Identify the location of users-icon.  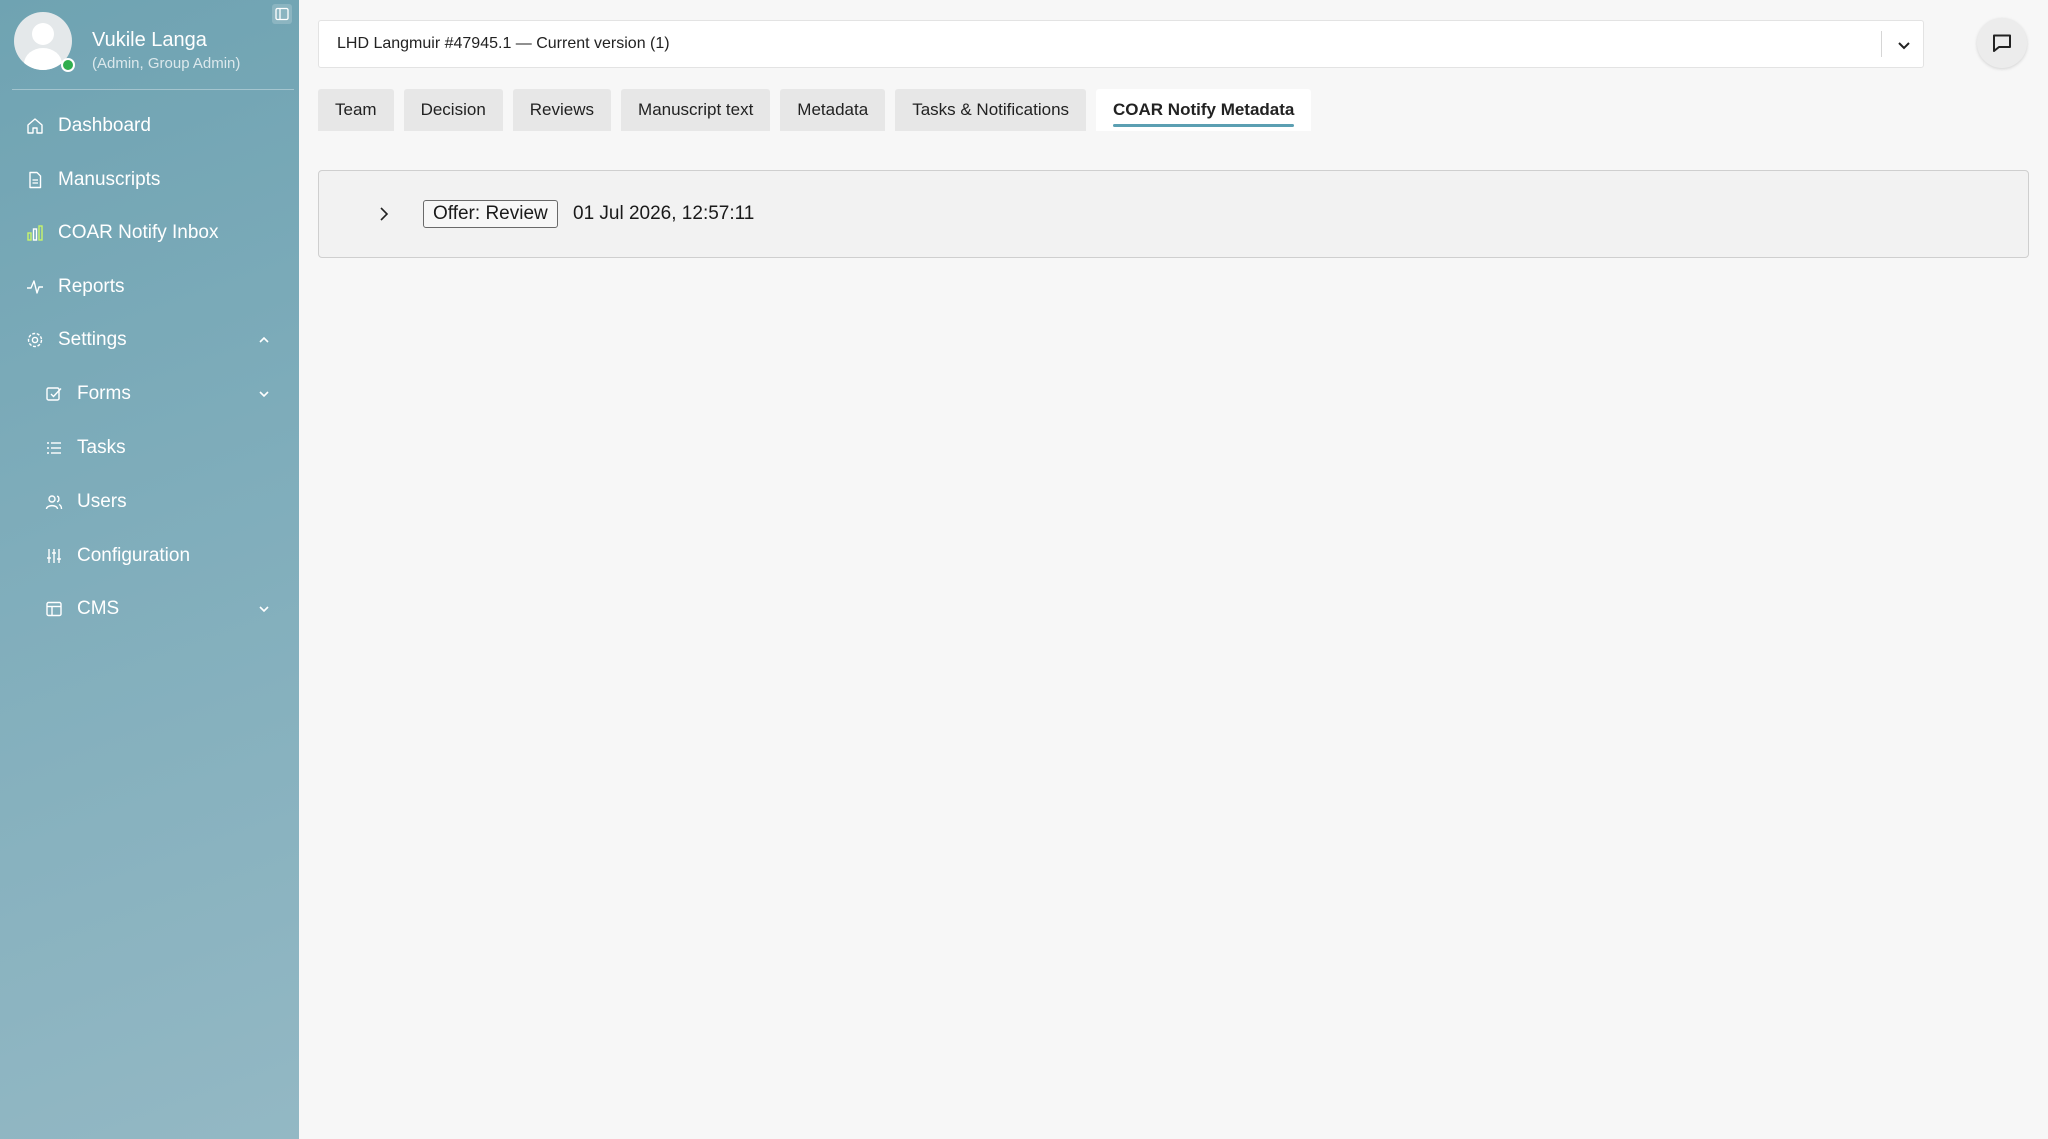
(54, 502).